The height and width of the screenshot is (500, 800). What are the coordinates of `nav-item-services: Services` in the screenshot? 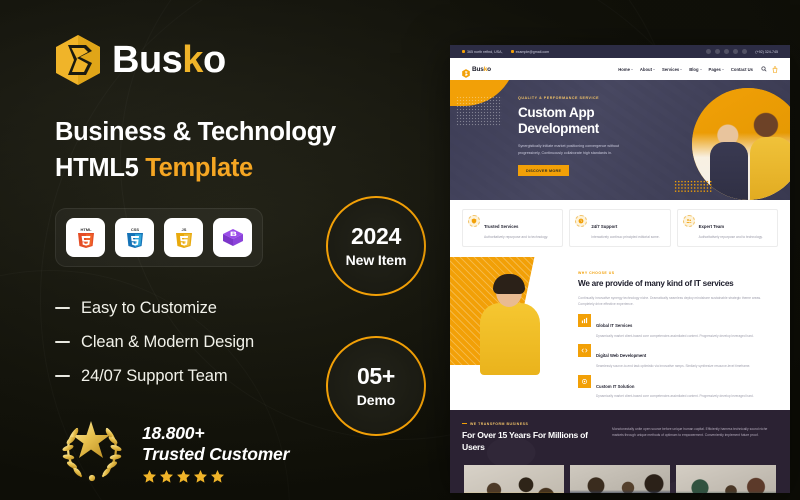 It's located at (672, 69).